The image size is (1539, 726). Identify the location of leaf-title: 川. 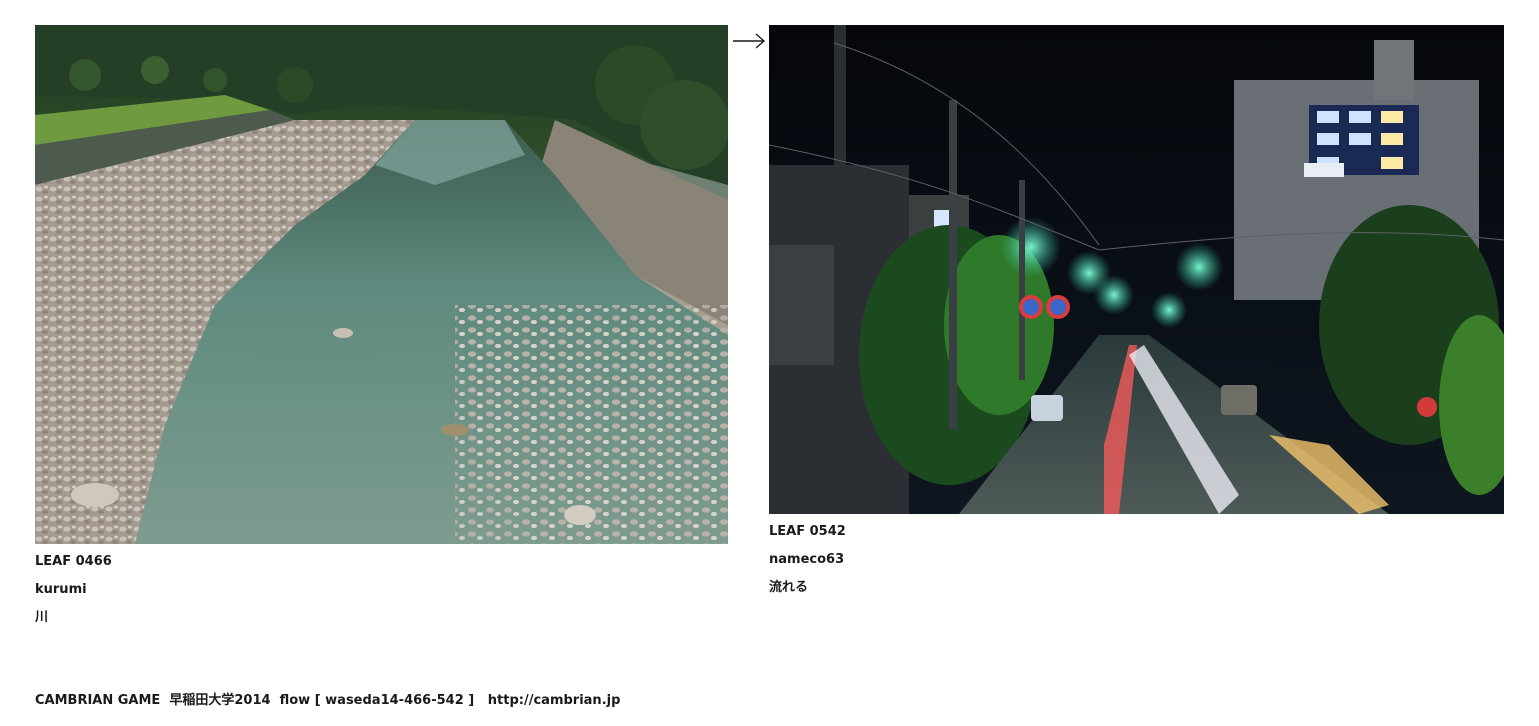
(42, 617).